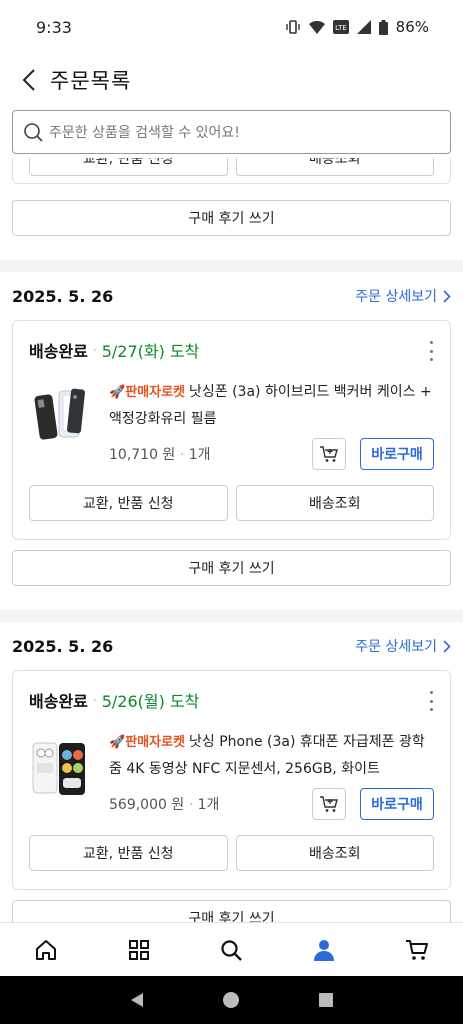 This screenshot has height=1024, width=463. What do you see at coordinates (231, 700) in the screenshot?
I see `delivery-status: 배송완료 · 5/26(월) 도착` at bounding box center [231, 700].